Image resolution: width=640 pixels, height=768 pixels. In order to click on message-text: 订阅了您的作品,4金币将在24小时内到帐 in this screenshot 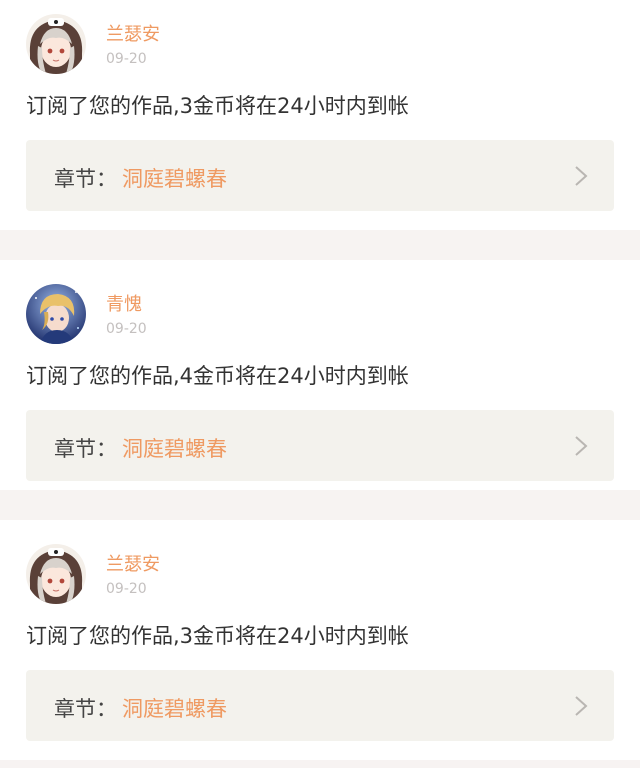, I will do `click(217, 376)`.